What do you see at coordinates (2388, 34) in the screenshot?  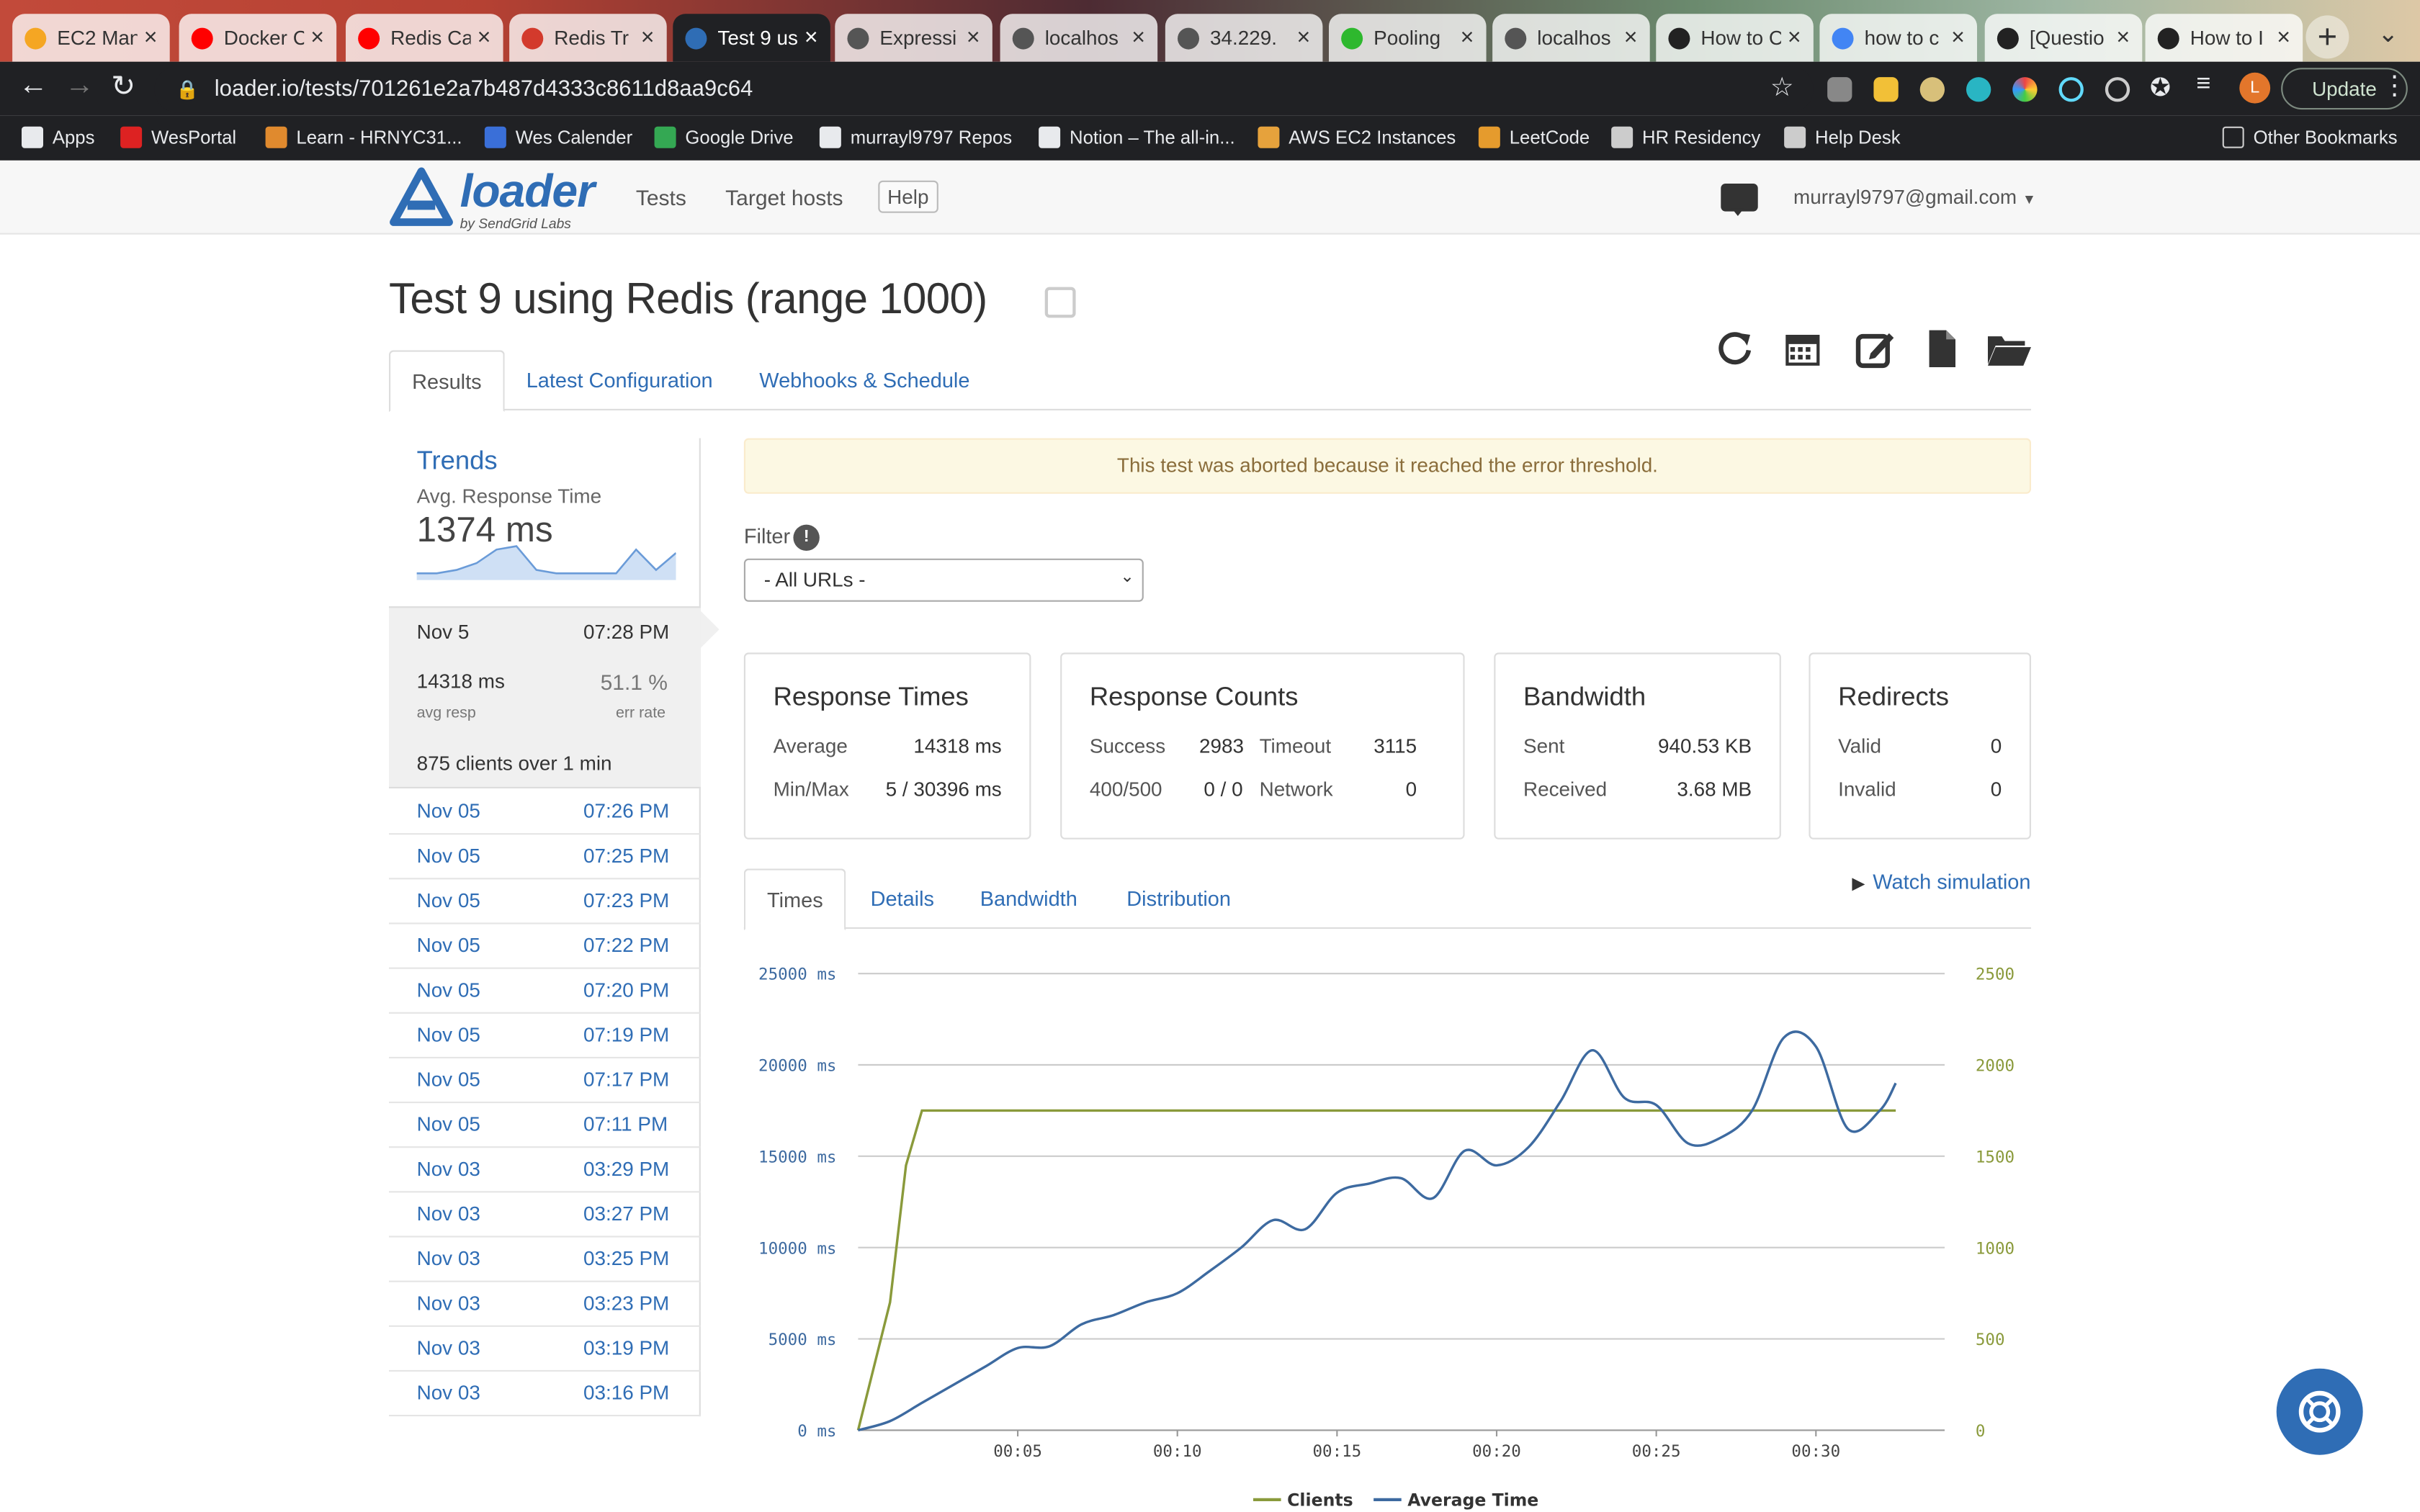 I see `tab-search-icon: ⌄` at bounding box center [2388, 34].